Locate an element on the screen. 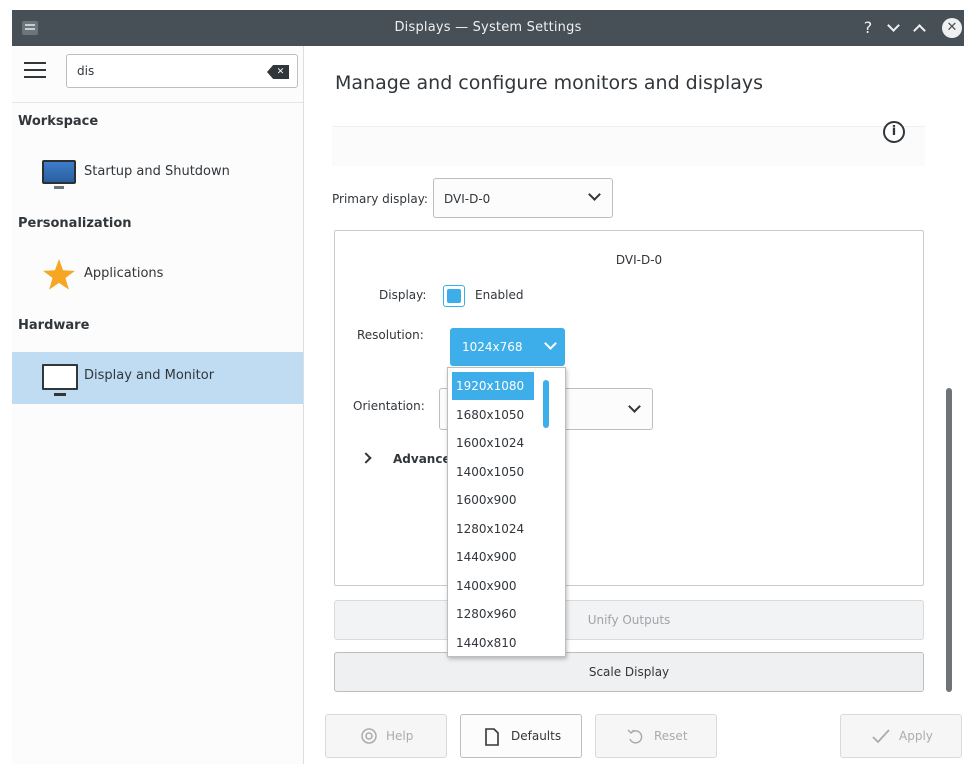 The image size is (964, 764). help-title-button: ? is located at coordinates (868, 28).